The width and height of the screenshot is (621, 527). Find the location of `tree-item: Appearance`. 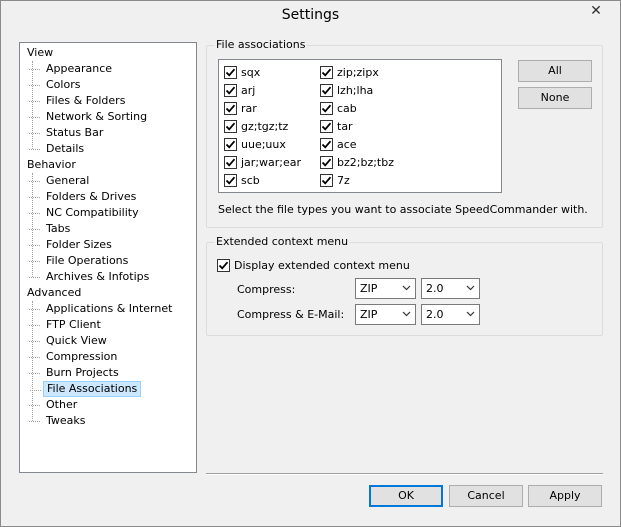

tree-item: Appearance is located at coordinates (72, 69).